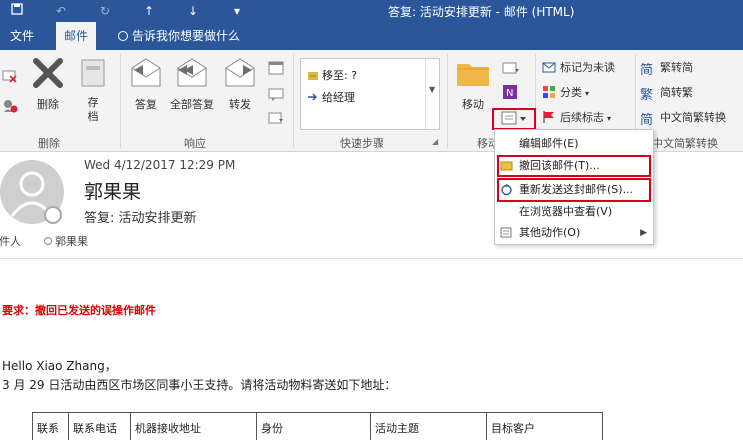 This screenshot has height=440, width=743. What do you see at coordinates (192, 104) in the screenshot?
I see `reply-all-label: 全部答复` at bounding box center [192, 104].